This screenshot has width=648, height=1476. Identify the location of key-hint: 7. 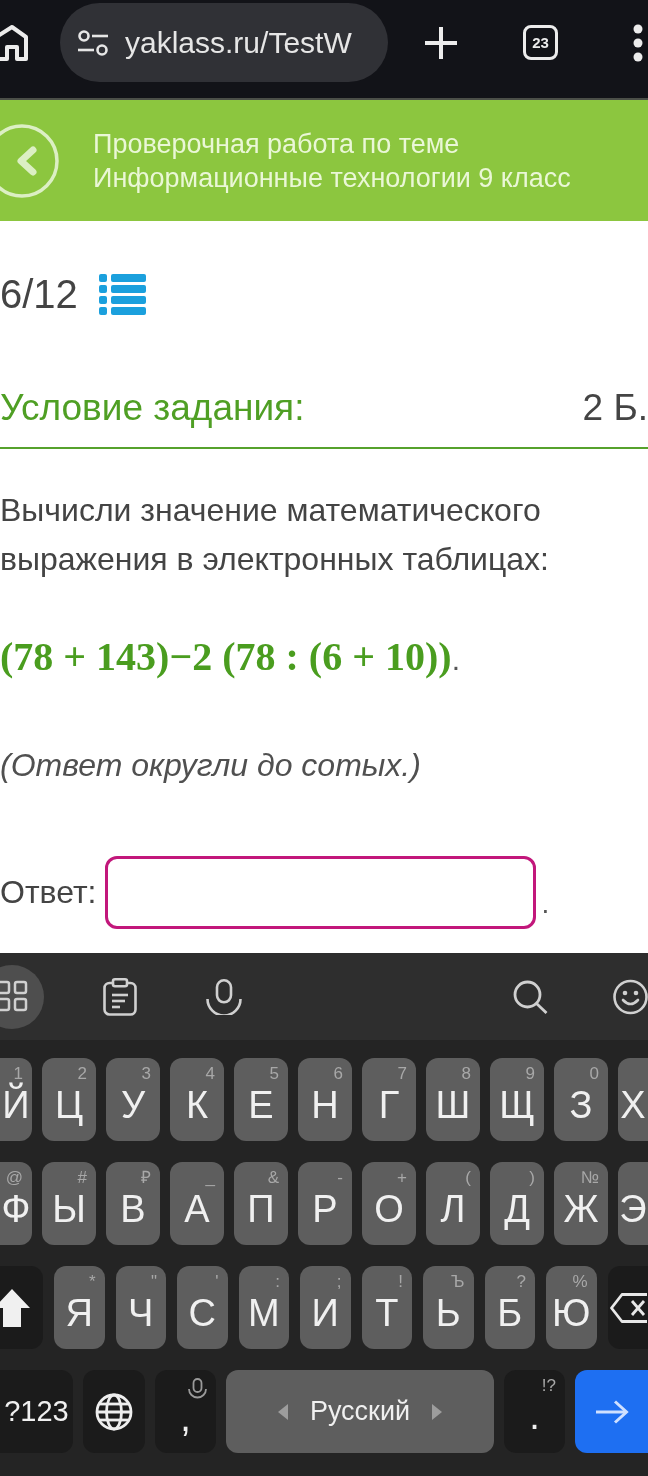
(402, 1074).